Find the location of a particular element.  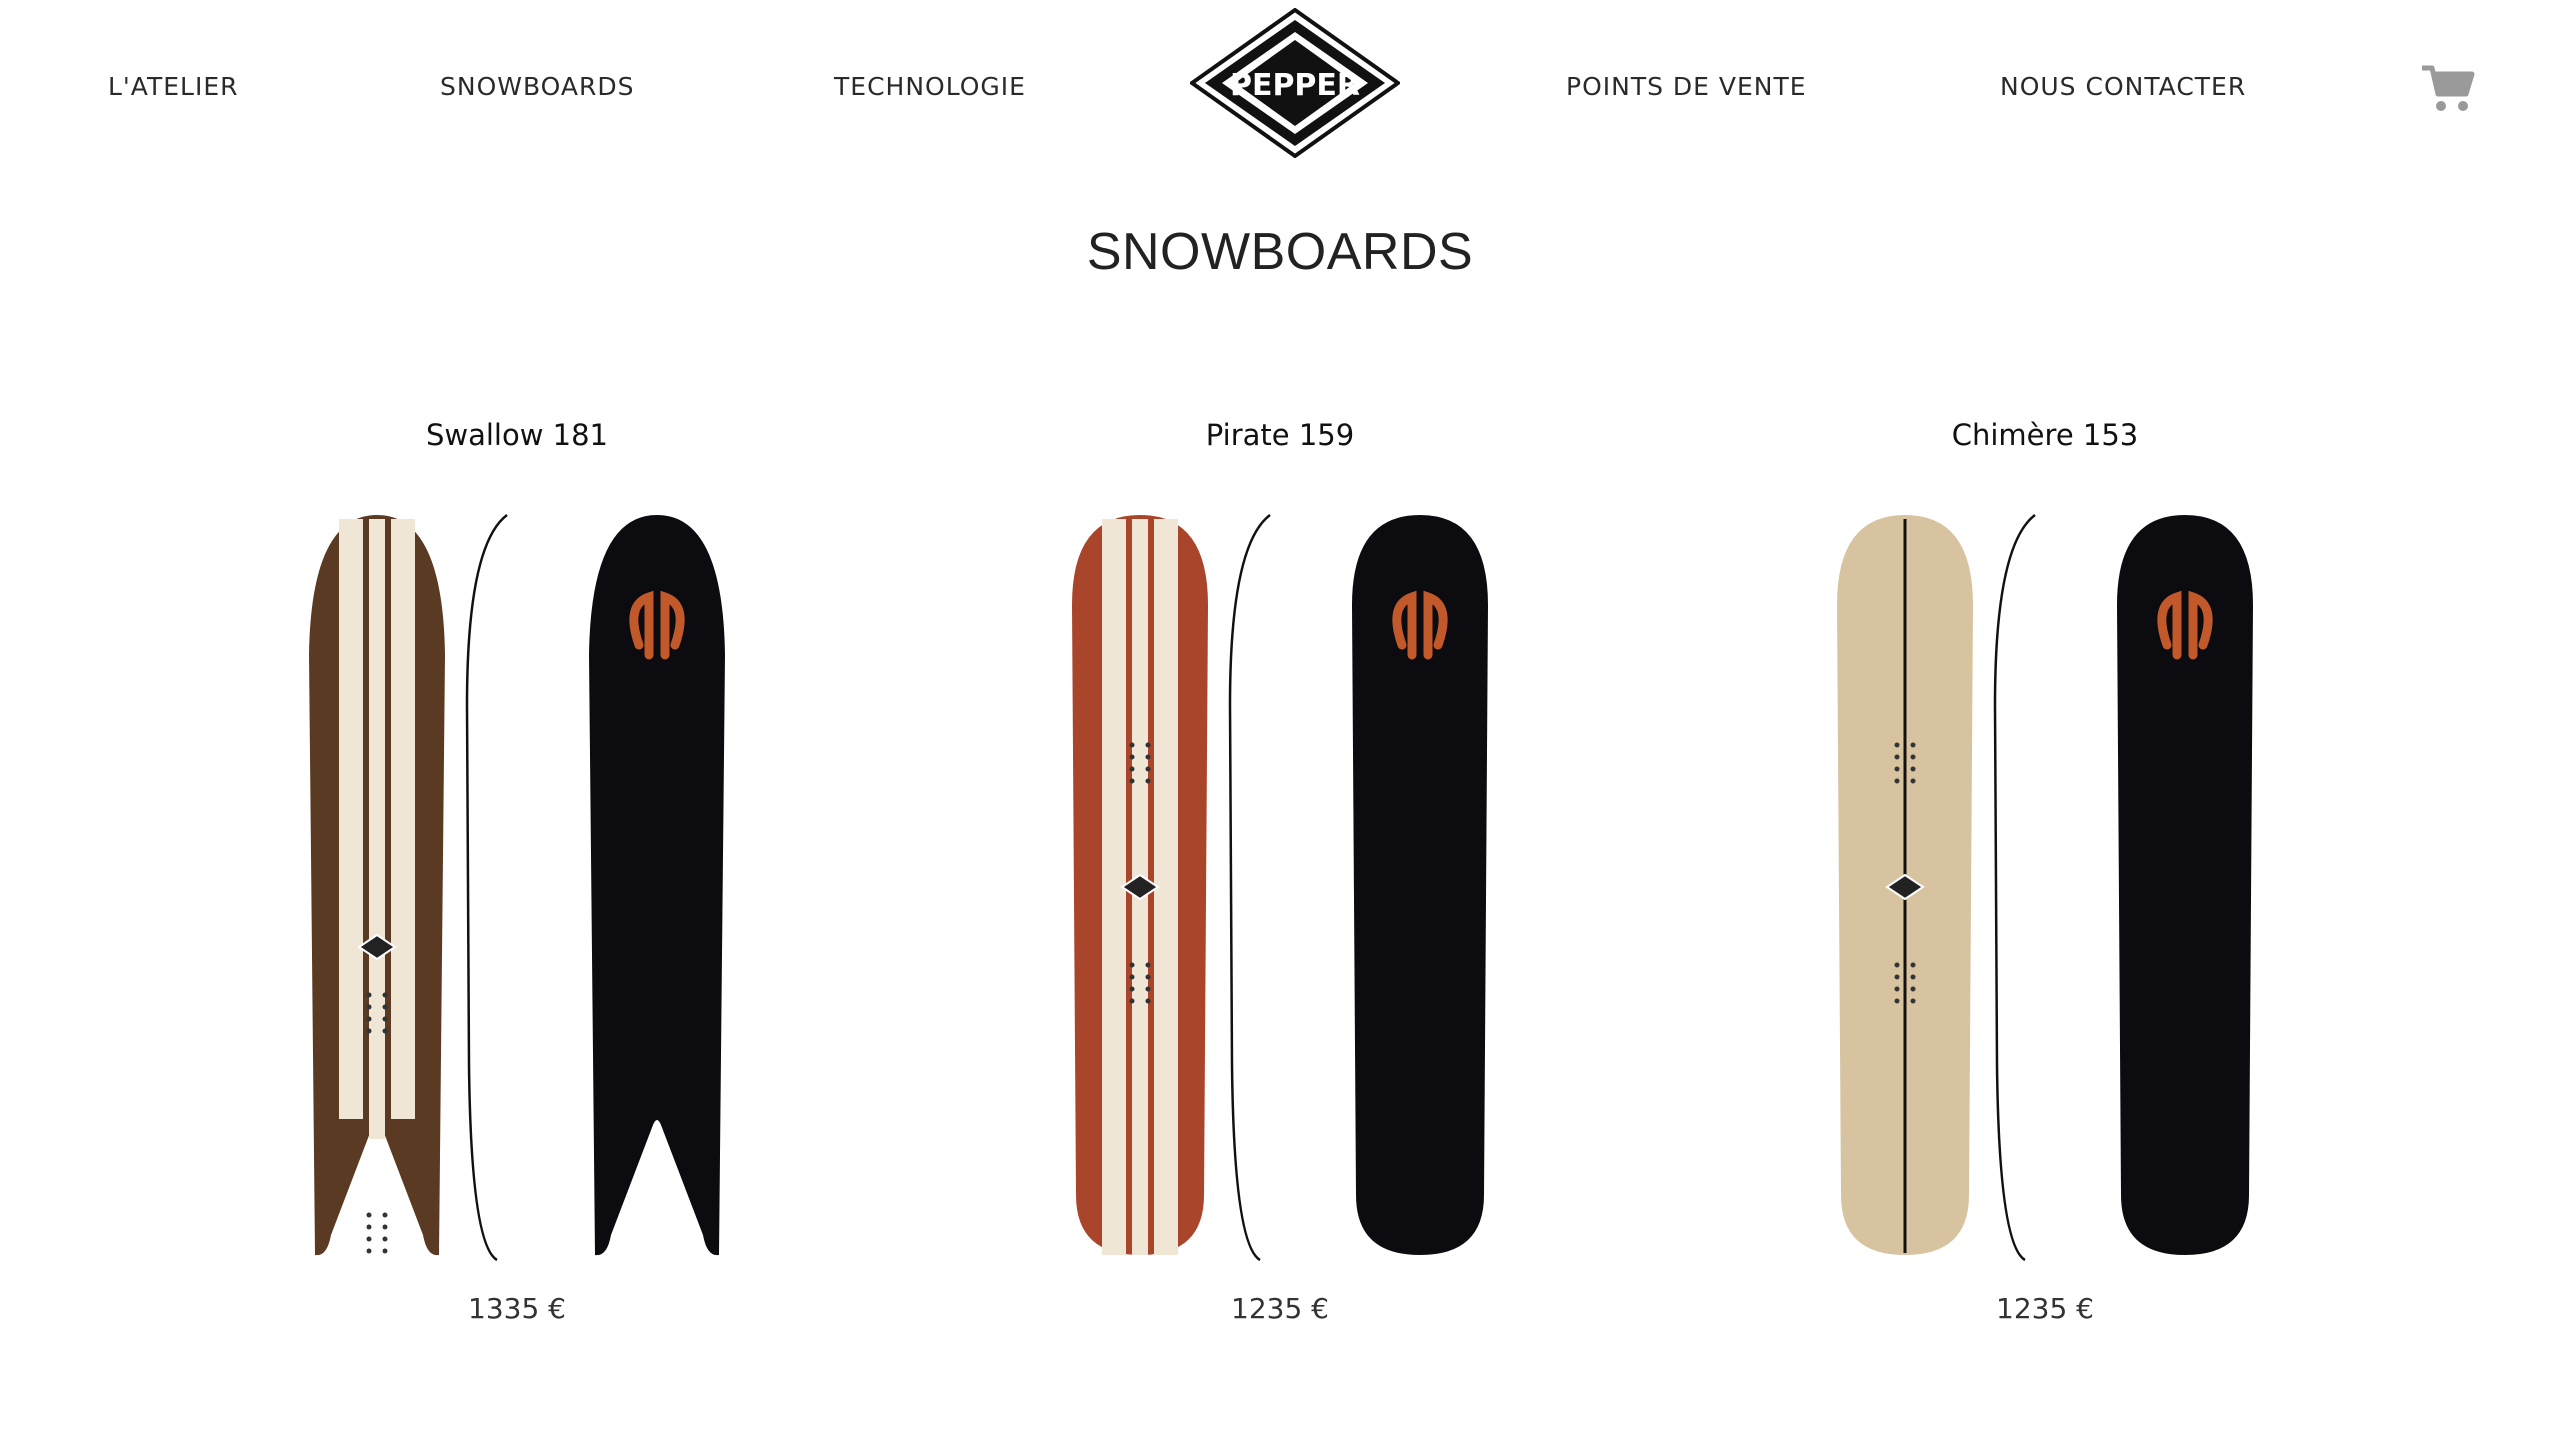

pepper-logo: PEPPER is located at coordinates (1295, 83).